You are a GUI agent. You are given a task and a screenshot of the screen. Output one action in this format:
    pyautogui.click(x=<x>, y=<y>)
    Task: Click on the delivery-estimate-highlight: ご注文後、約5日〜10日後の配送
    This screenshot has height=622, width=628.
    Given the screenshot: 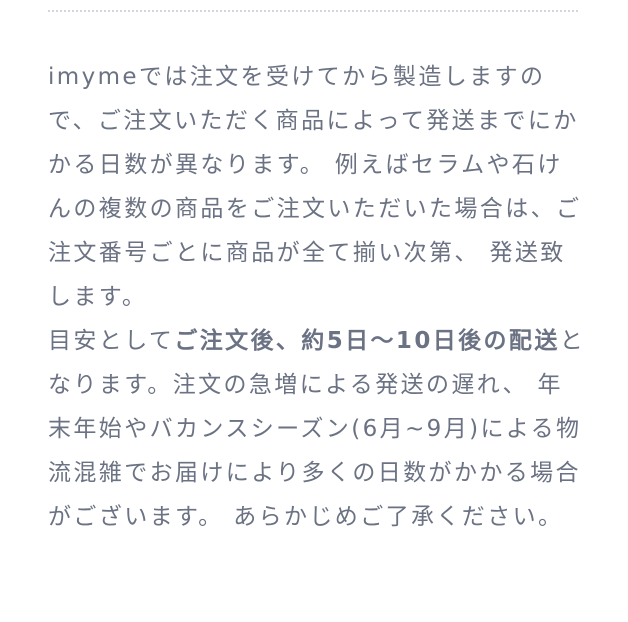 What is the action you would take?
    pyautogui.click(x=367, y=341)
    